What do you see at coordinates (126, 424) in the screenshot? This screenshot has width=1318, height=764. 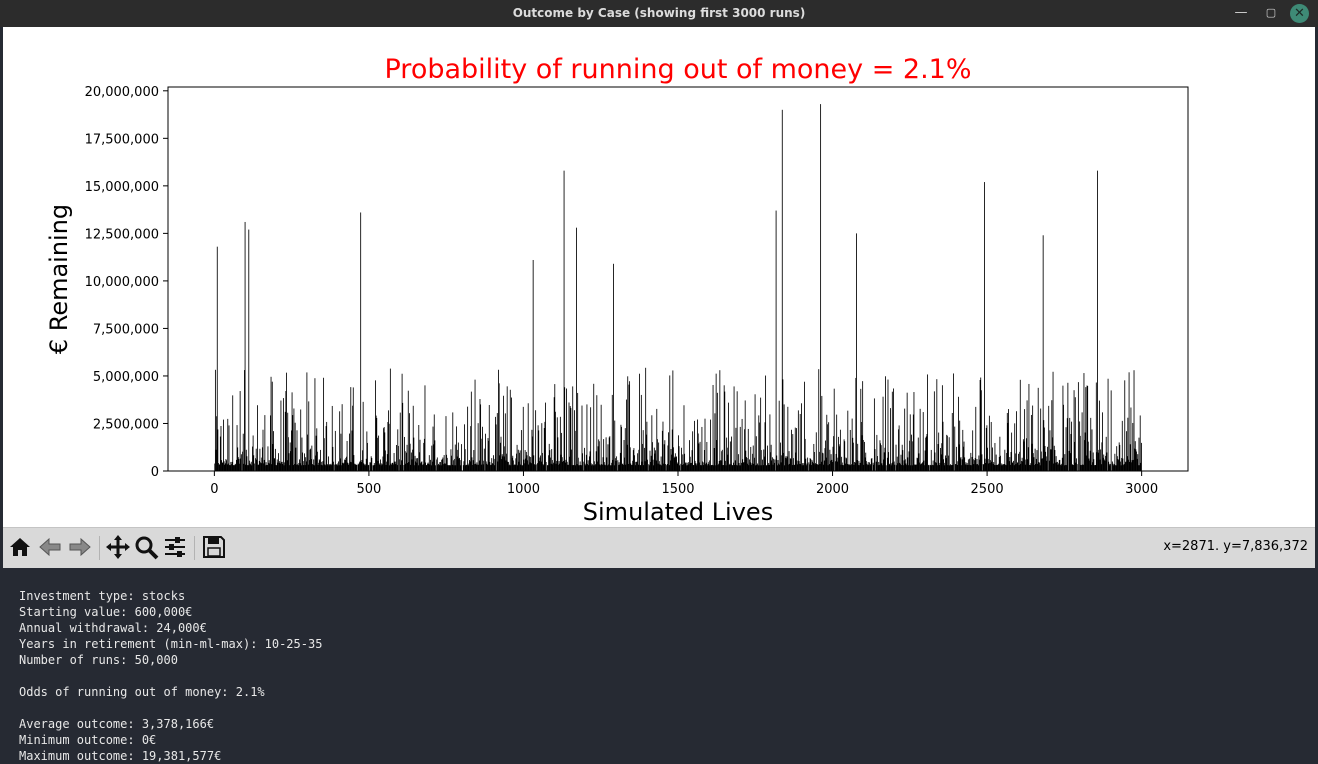 I see `y-tick-label: 2,500,000` at bounding box center [126, 424].